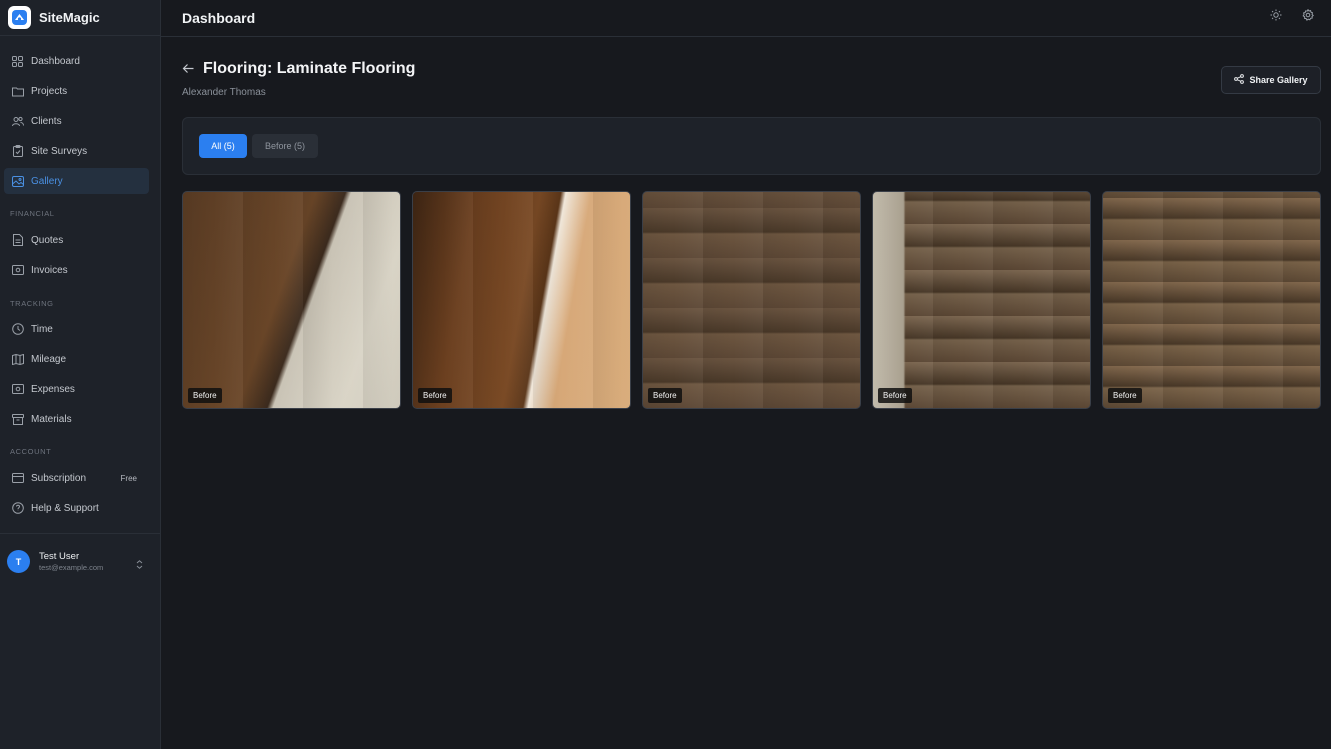  I want to click on dashboard-icon, so click(17, 61).